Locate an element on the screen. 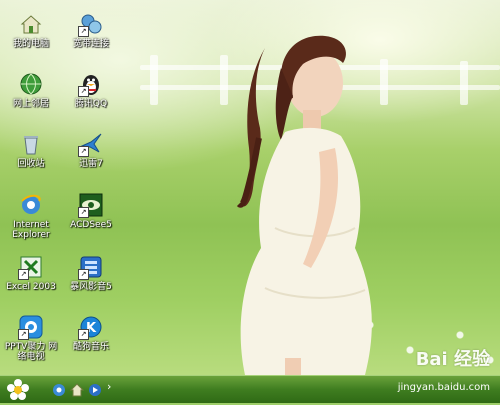 This screenshot has width=500, height=405. quicklaunch-show-desktop is located at coordinates (77, 389).